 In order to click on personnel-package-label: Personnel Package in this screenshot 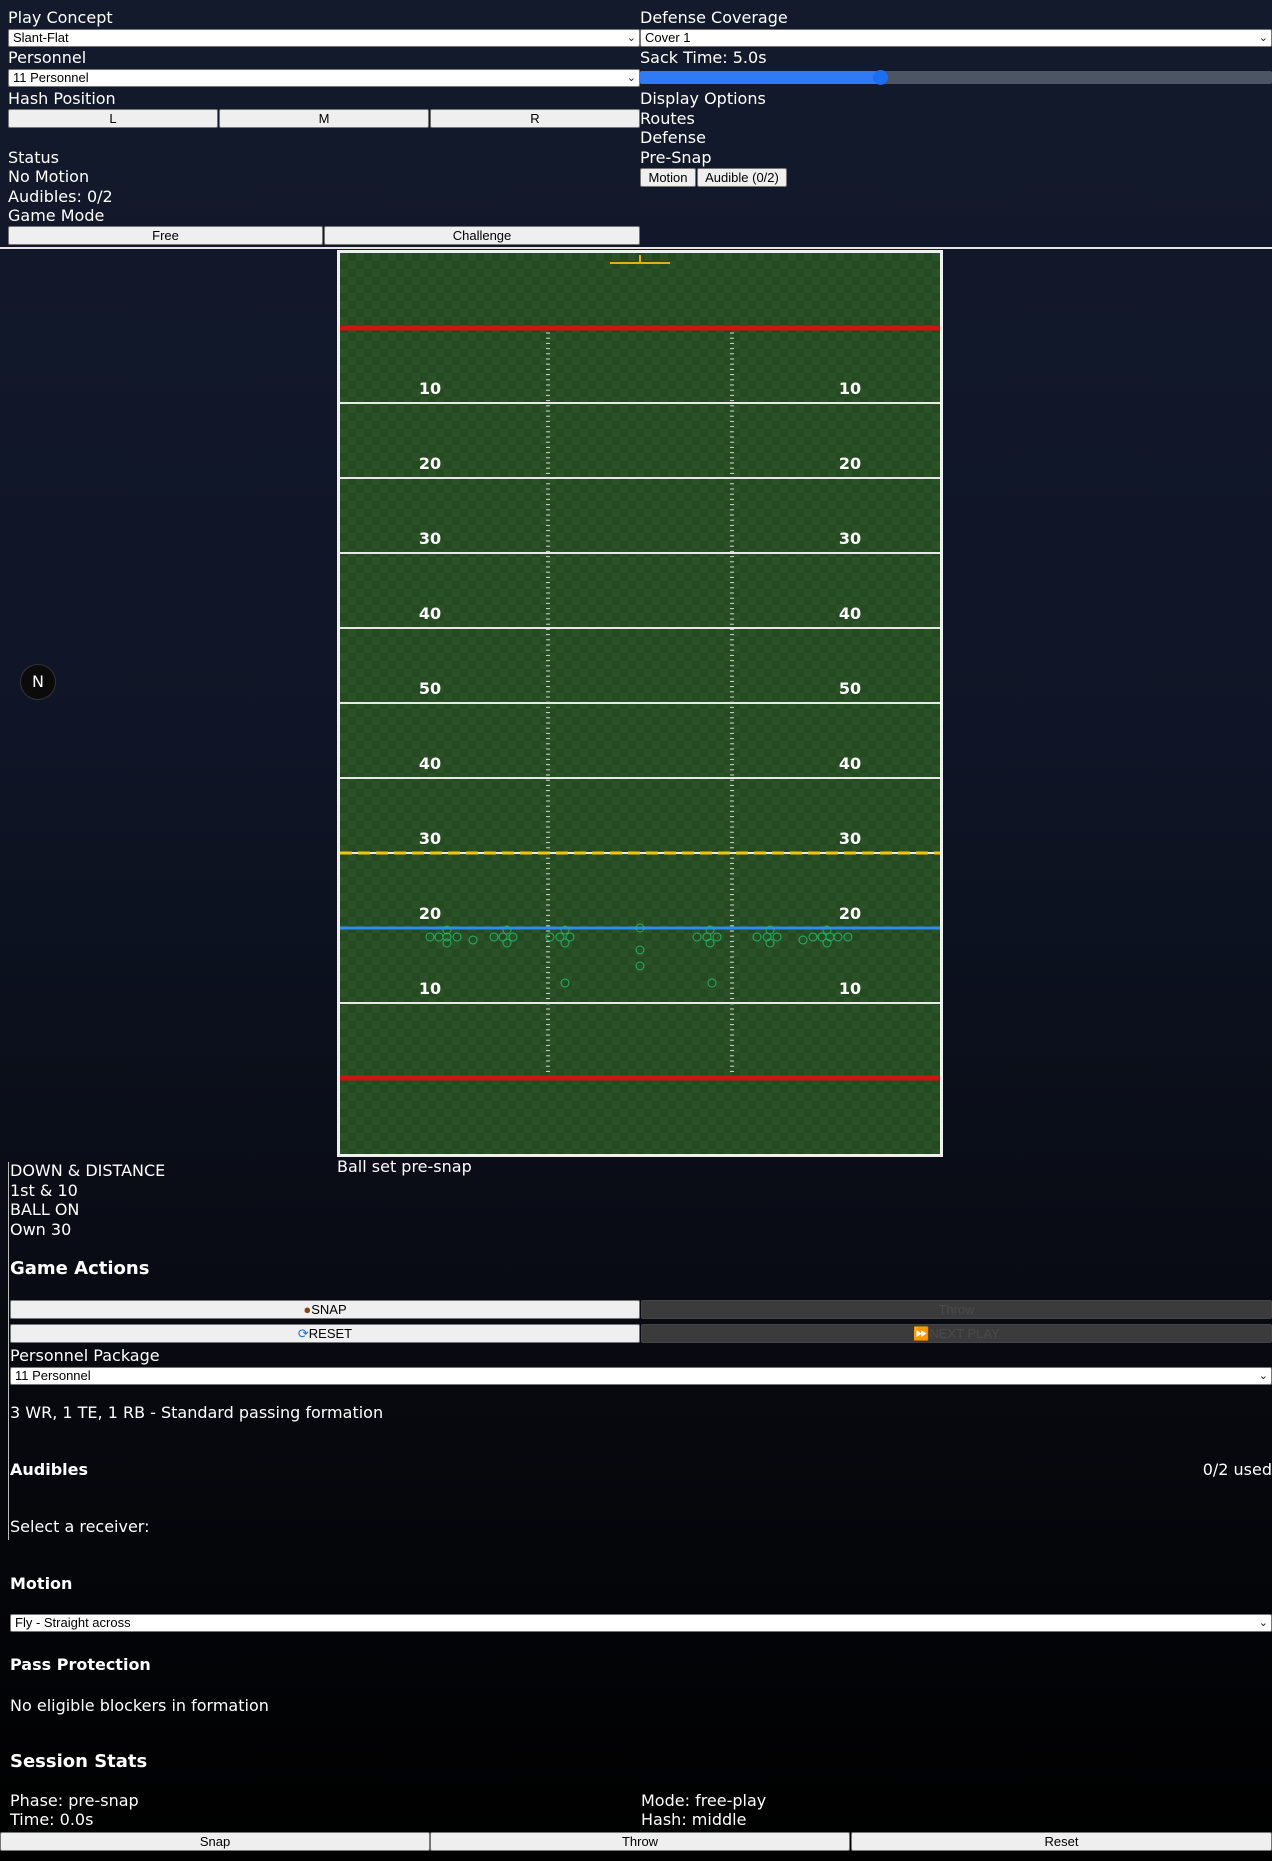, I will do `click(85, 1355)`.